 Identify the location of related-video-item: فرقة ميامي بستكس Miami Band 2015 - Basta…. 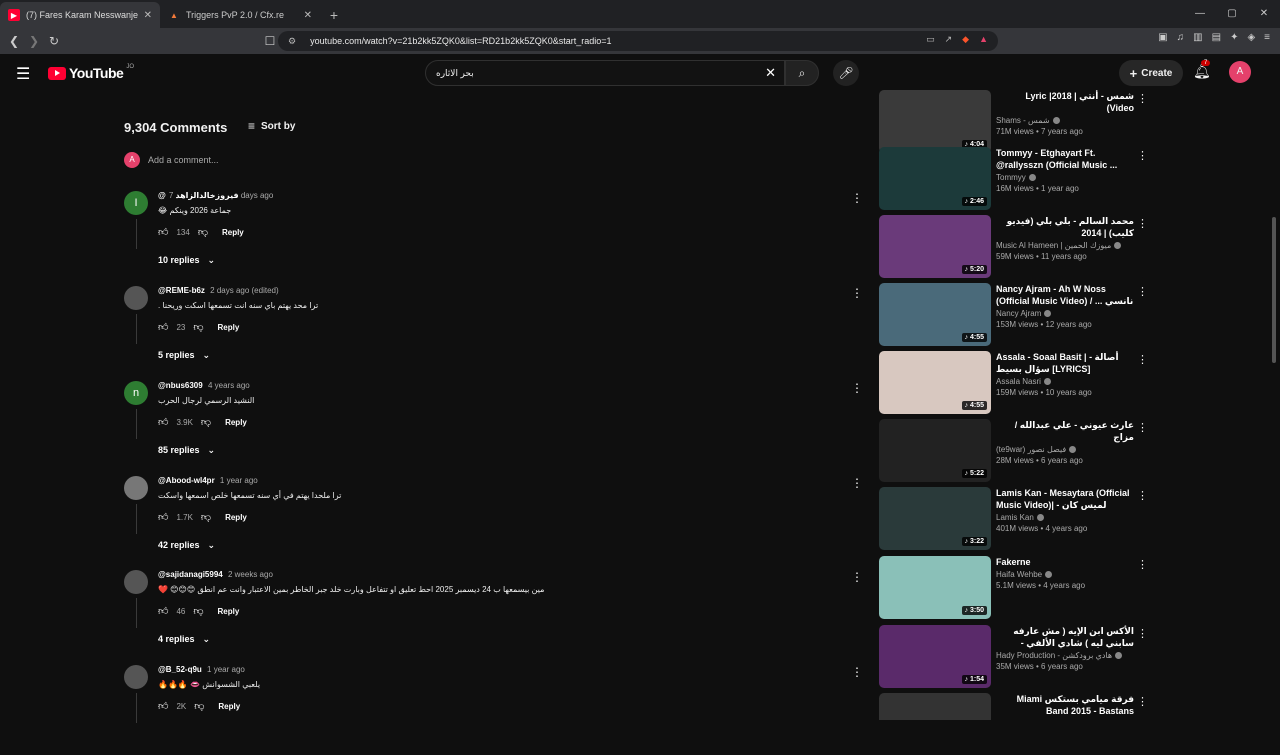
(1014, 706).